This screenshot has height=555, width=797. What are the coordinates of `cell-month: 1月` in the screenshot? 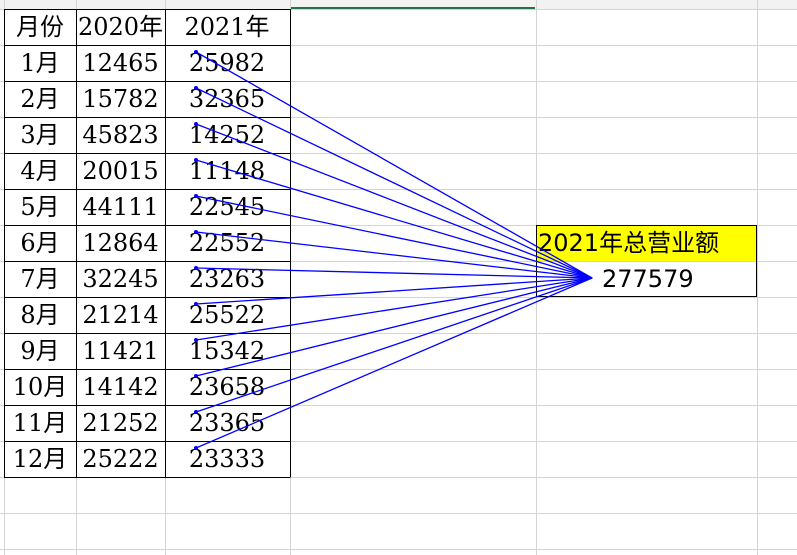 It's located at (40, 63).